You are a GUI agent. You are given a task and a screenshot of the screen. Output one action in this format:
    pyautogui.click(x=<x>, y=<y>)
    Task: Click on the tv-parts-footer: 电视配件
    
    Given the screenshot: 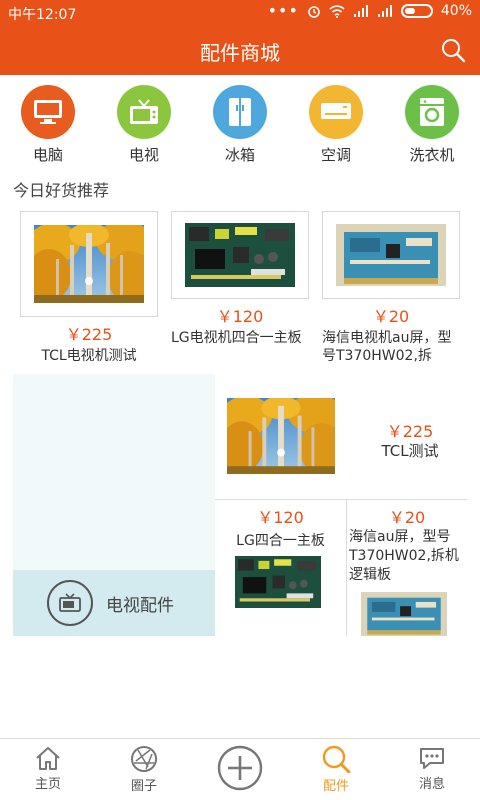 What is the action you would take?
    pyautogui.click(x=114, y=603)
    